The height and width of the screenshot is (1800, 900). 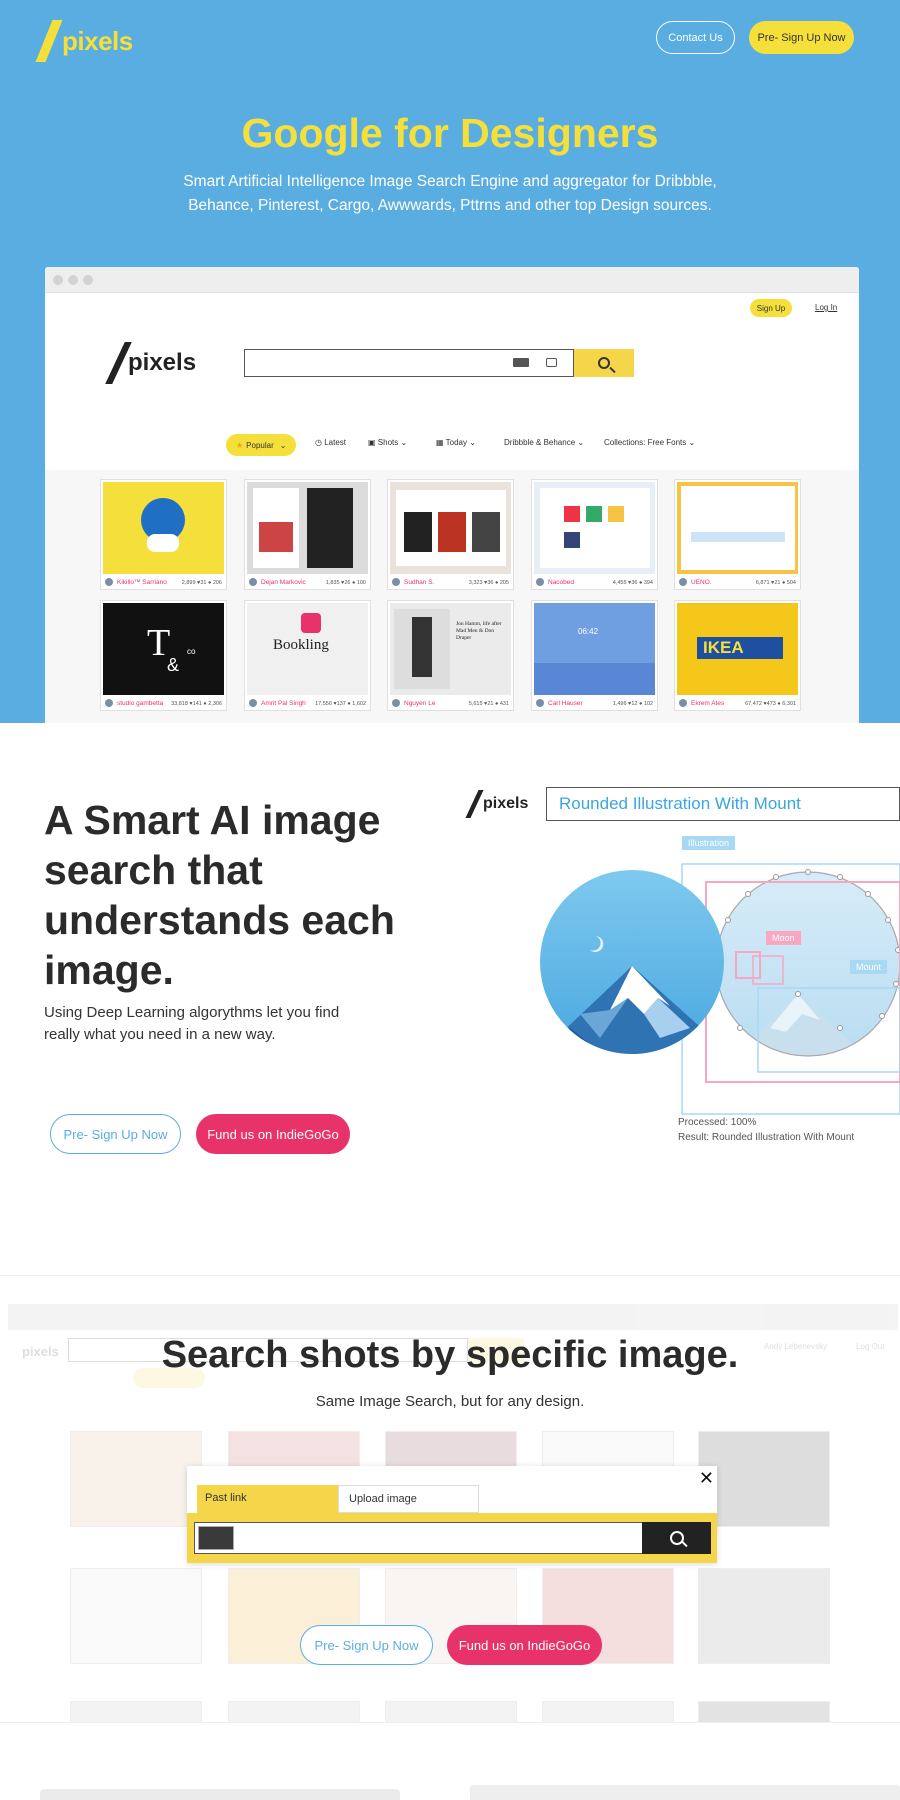 I want to click on shot-card: Sudhan S. 3,323 ♥36 ● 205, so click(x=450, y=534).